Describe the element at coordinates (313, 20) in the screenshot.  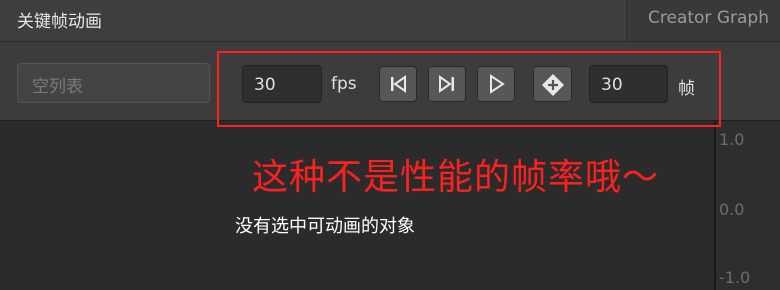
I see `tab-keyframe-animation: 关键帧动画` at that location.